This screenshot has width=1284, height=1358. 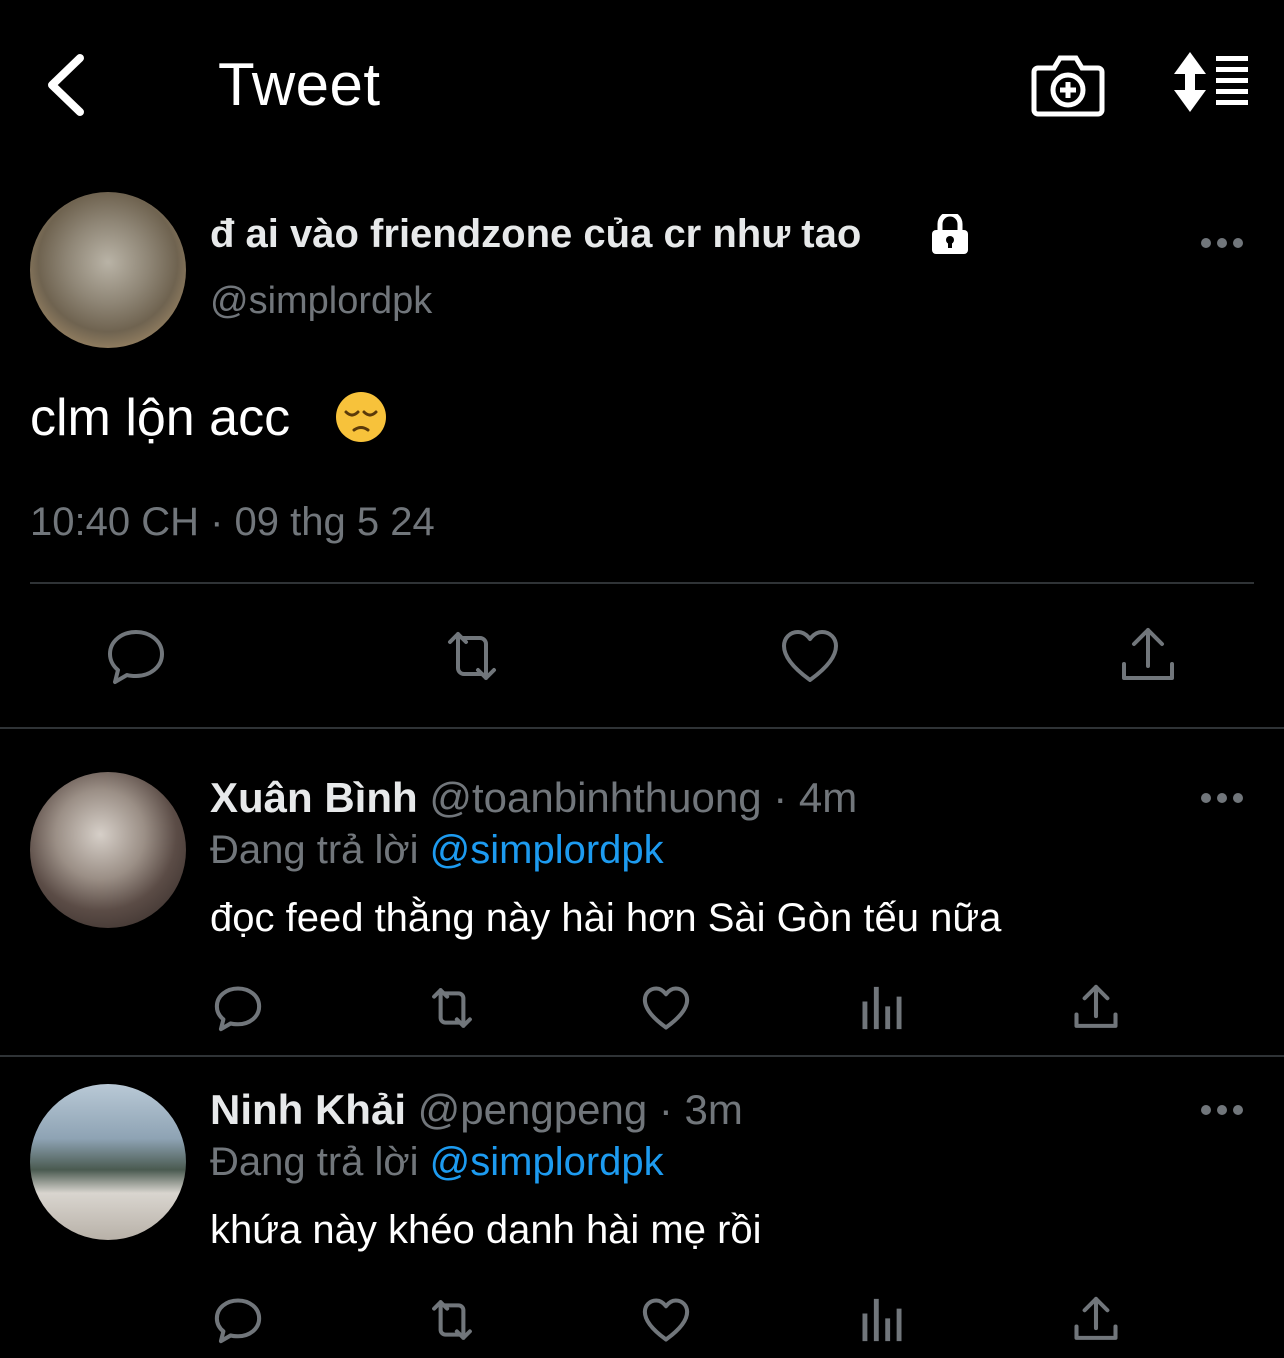 What do you see at coordinates (321, 301) in the screenshot?
I see `tweet-author-handle: @simplordpk` at bounding box center [321, 301].